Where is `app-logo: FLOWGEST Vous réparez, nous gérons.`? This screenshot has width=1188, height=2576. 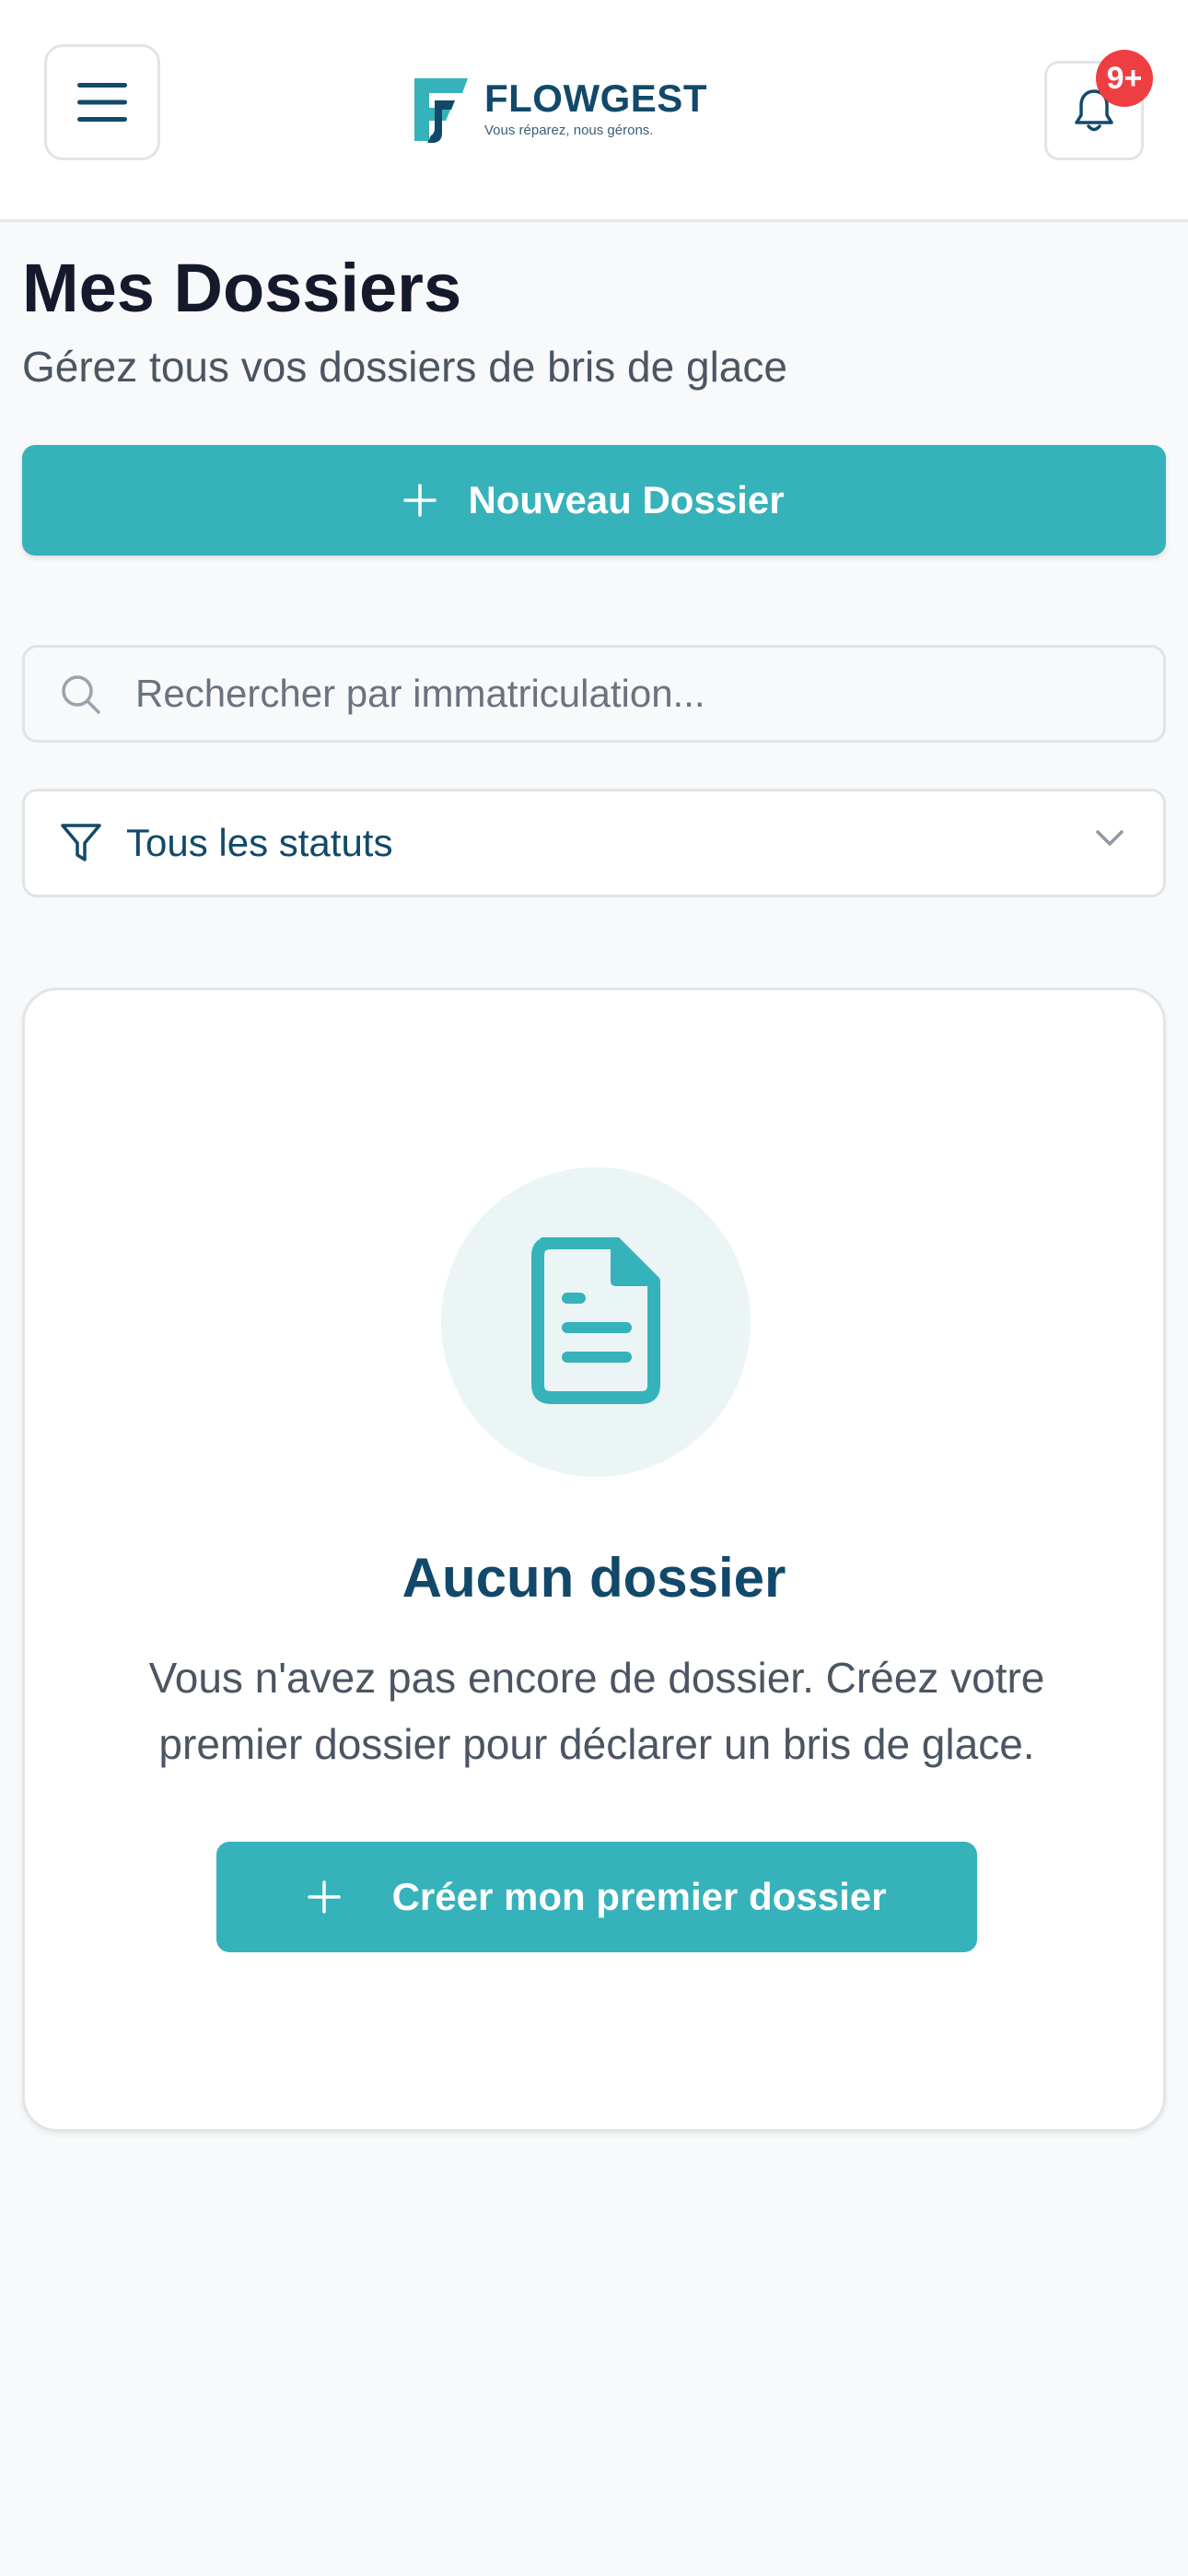
app-logo: FLOWGEST Vous réparez, nous gérons. is located at coordinates (559, 108).